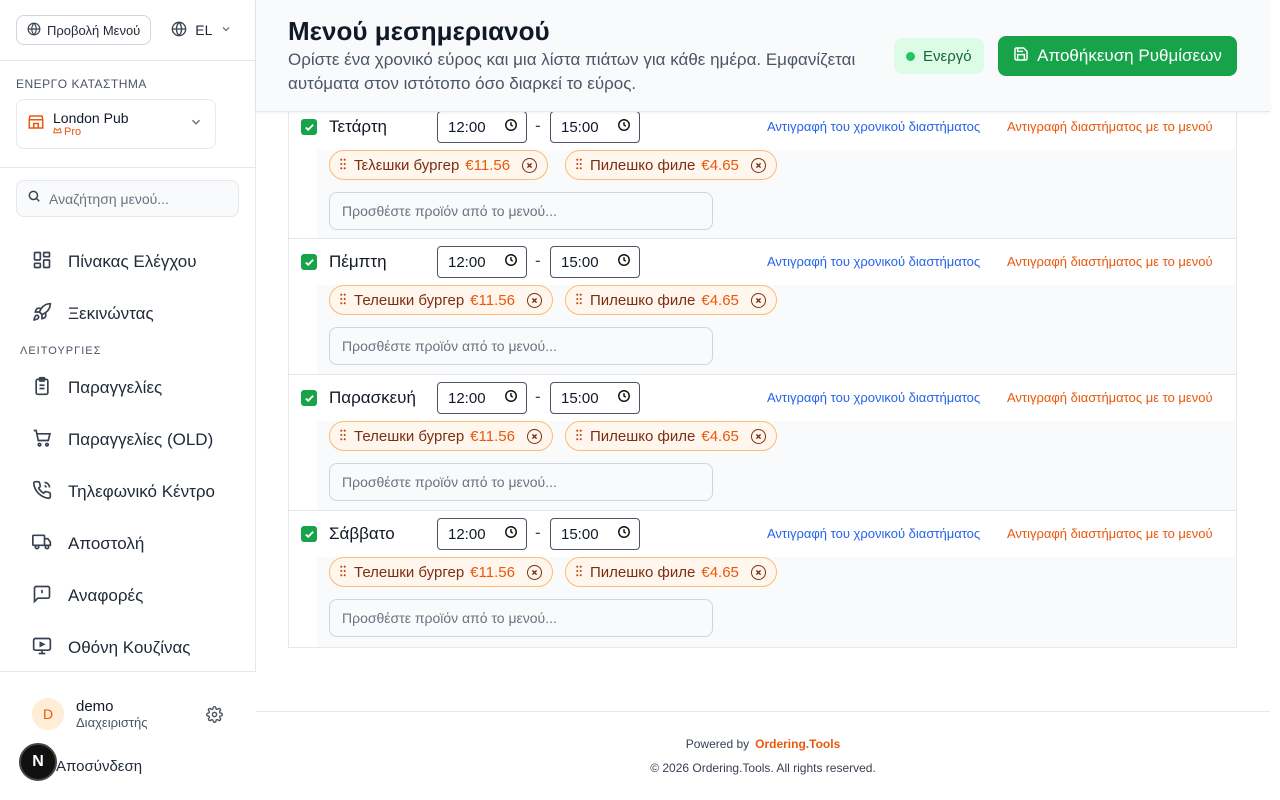 This screenshot has height=800, width=1280. Describe the element at coordinates (214, 717) in the screenshot. I see `gear-icon` at that location.